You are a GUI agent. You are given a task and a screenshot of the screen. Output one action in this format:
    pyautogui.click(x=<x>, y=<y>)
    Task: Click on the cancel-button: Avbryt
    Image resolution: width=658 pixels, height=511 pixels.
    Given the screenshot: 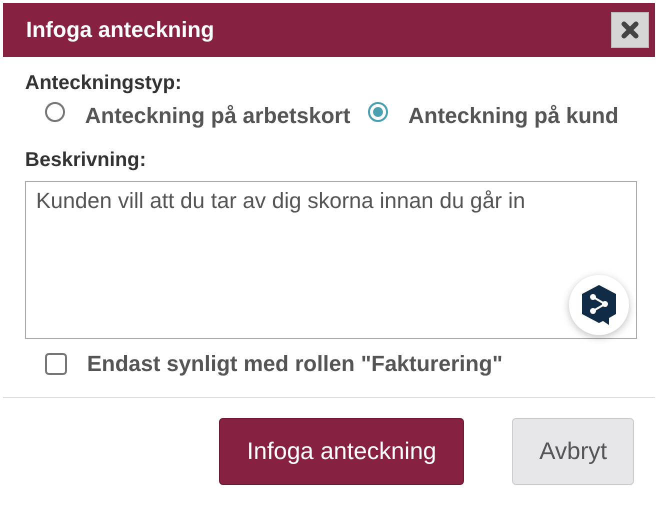 What is the action you would take?
    pyautogui.click(x=573, y=451)
    